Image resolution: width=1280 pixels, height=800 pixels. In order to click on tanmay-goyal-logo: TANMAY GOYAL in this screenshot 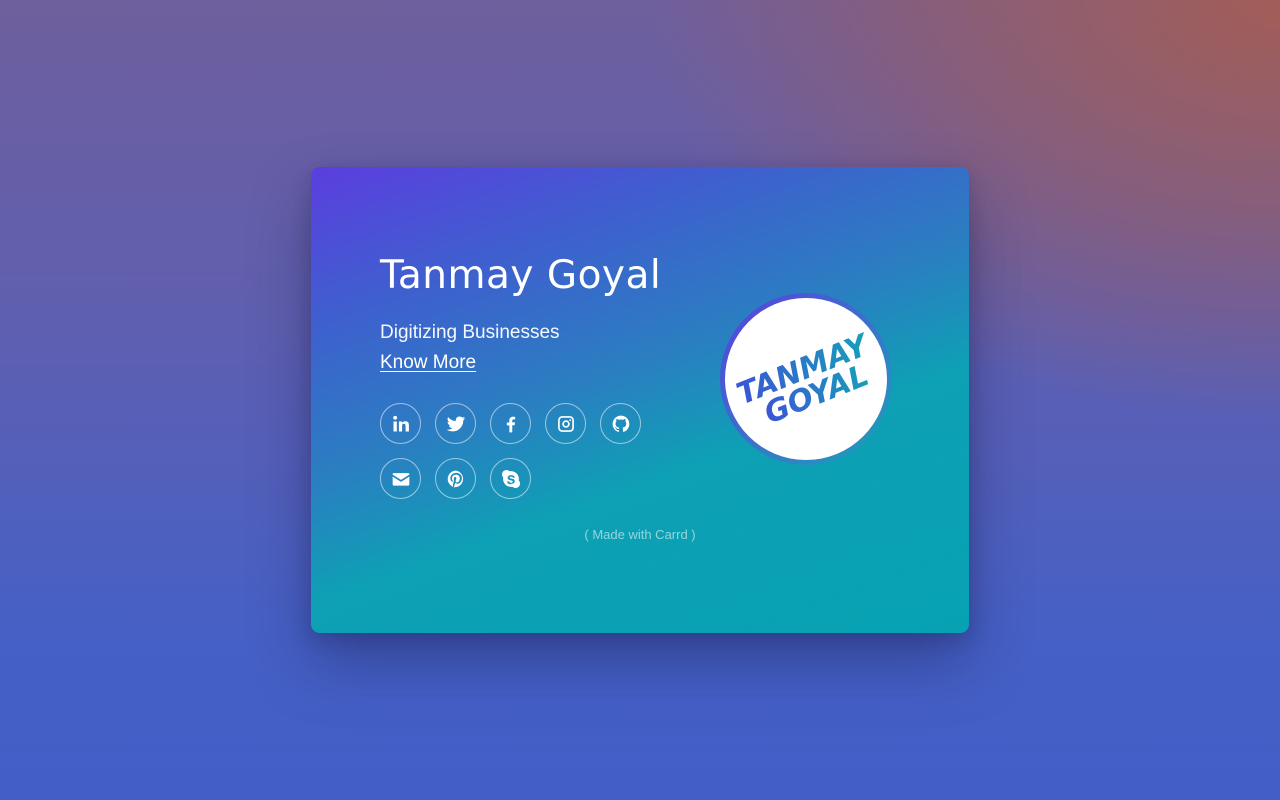, I will do `click(806, 379)`.